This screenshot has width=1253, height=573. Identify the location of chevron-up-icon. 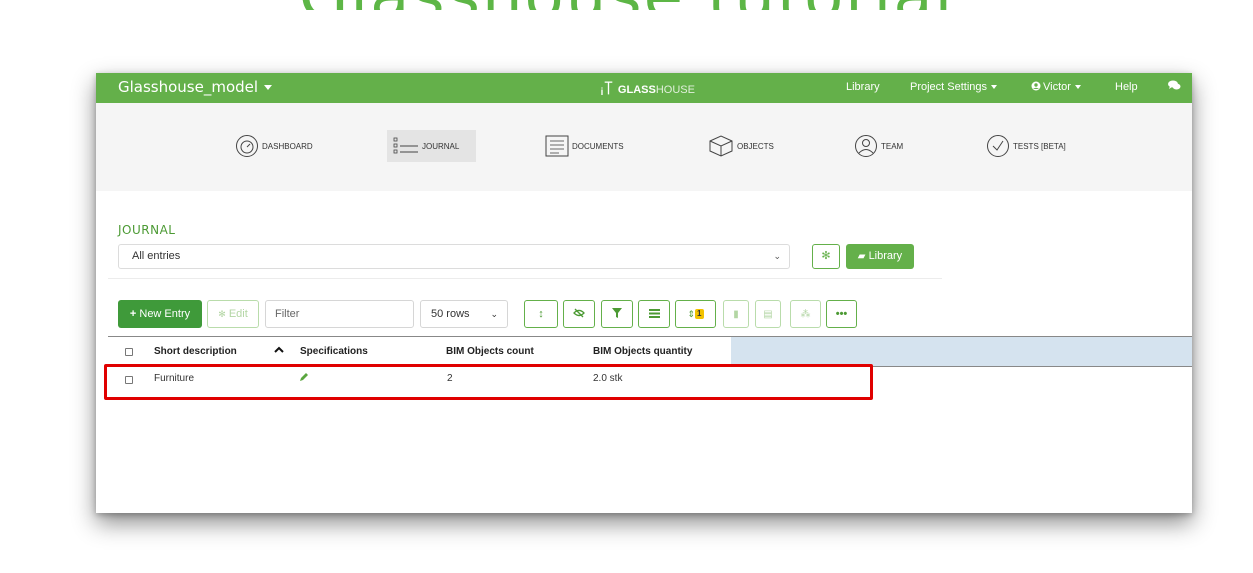
(279, 349).